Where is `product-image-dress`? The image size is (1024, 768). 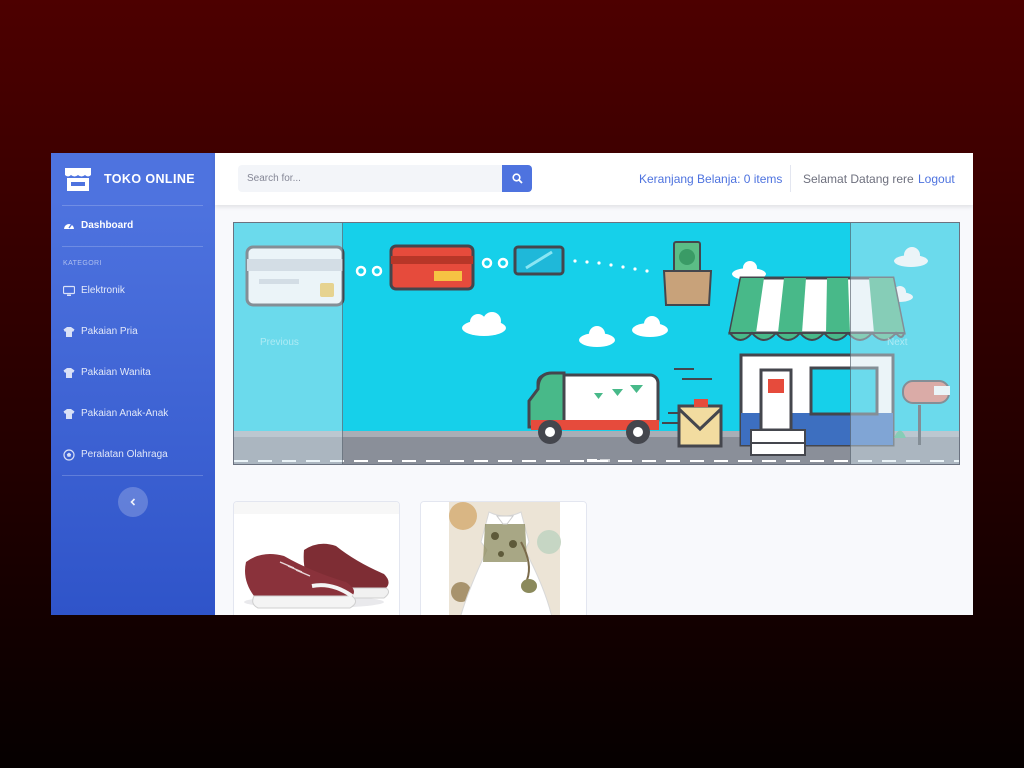 product-image-dress is located at coordinates (503, 558).